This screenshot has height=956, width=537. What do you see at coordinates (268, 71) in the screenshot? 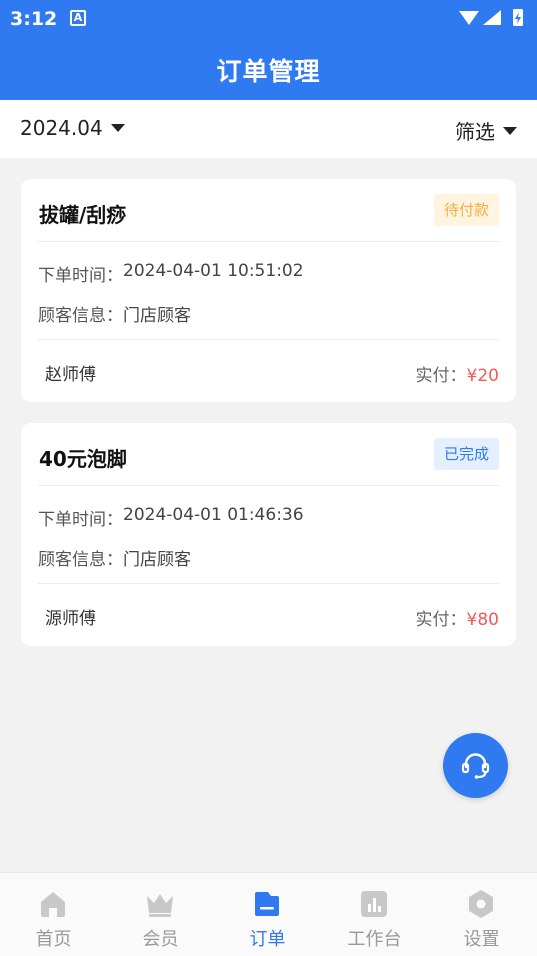
I see `page-title: 订单管理` at bounding box center [268, 71].